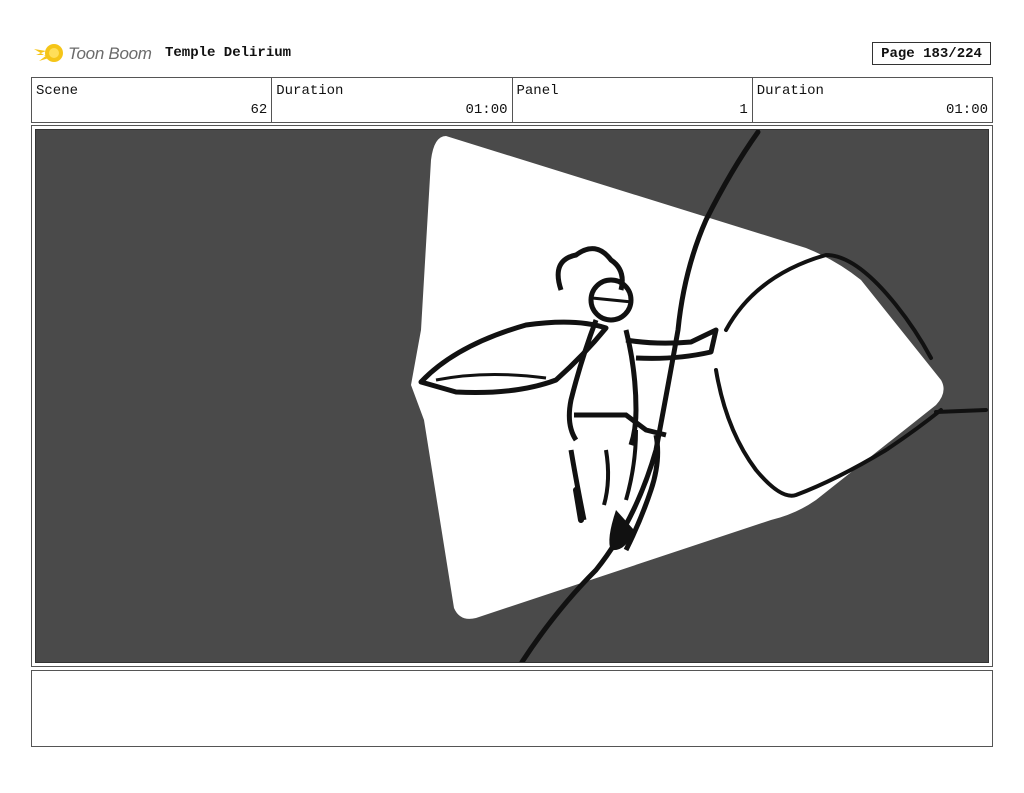  Describe the element at coordinates (259, 110) in the screenshot. I see `scene-value: 62` at that location.